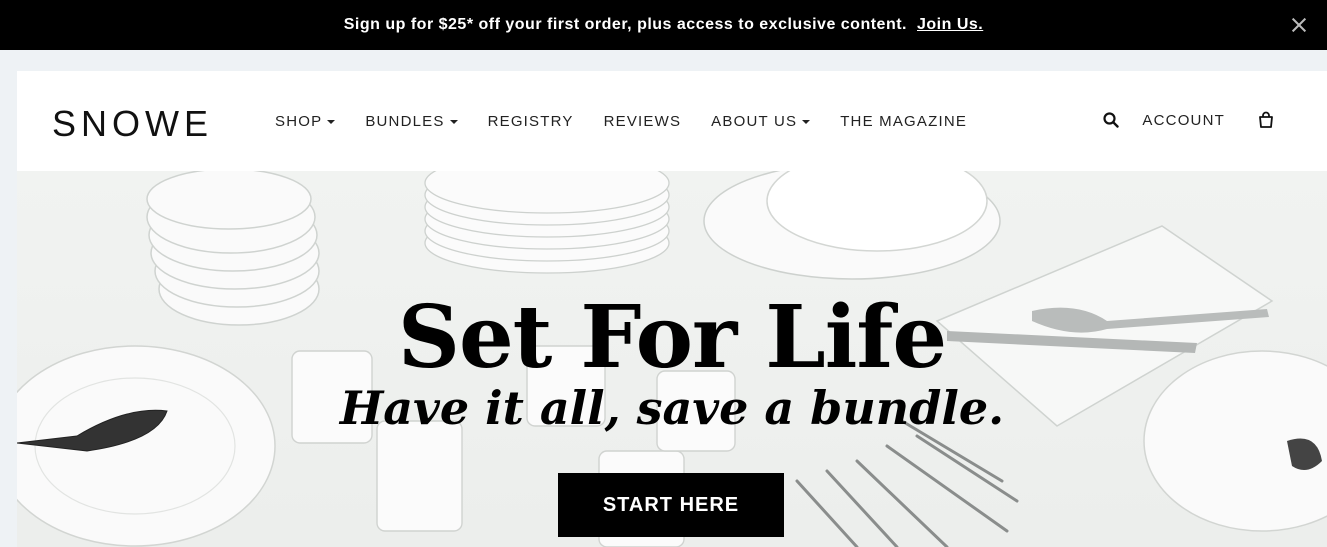 The image size is (1327, 547). I want to click on close-icon, so click(1299, 25).